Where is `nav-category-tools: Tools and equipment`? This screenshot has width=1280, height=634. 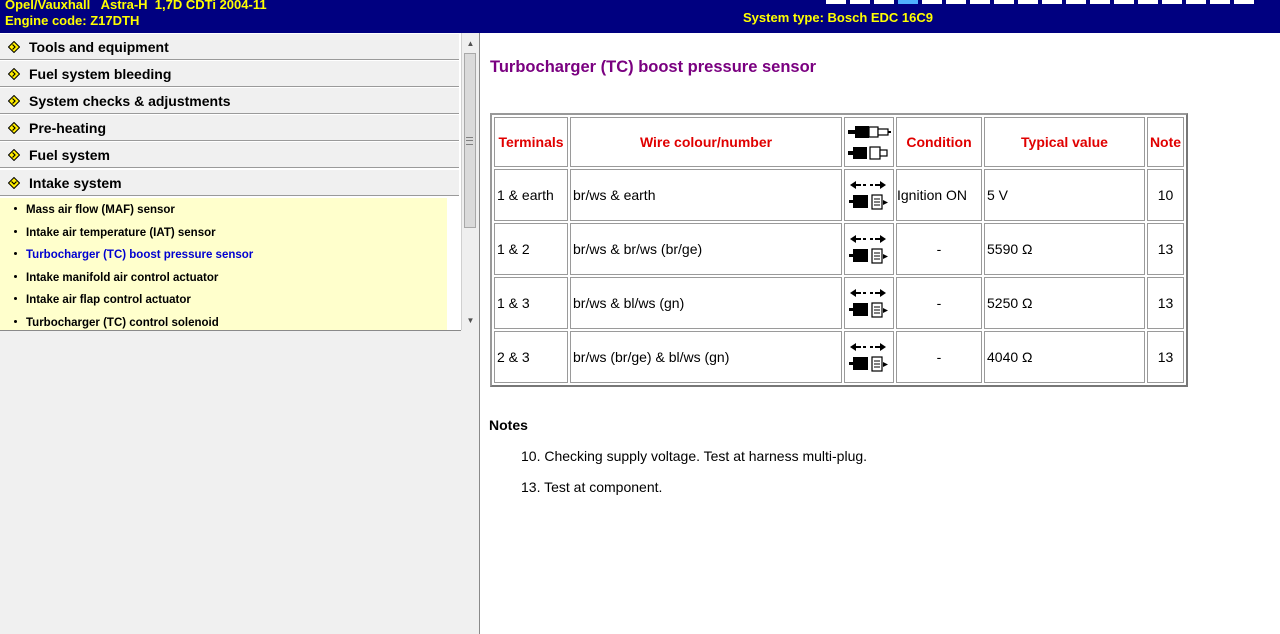
nav-category-tools: Tools and equipment is located at coordinates (229, 46).